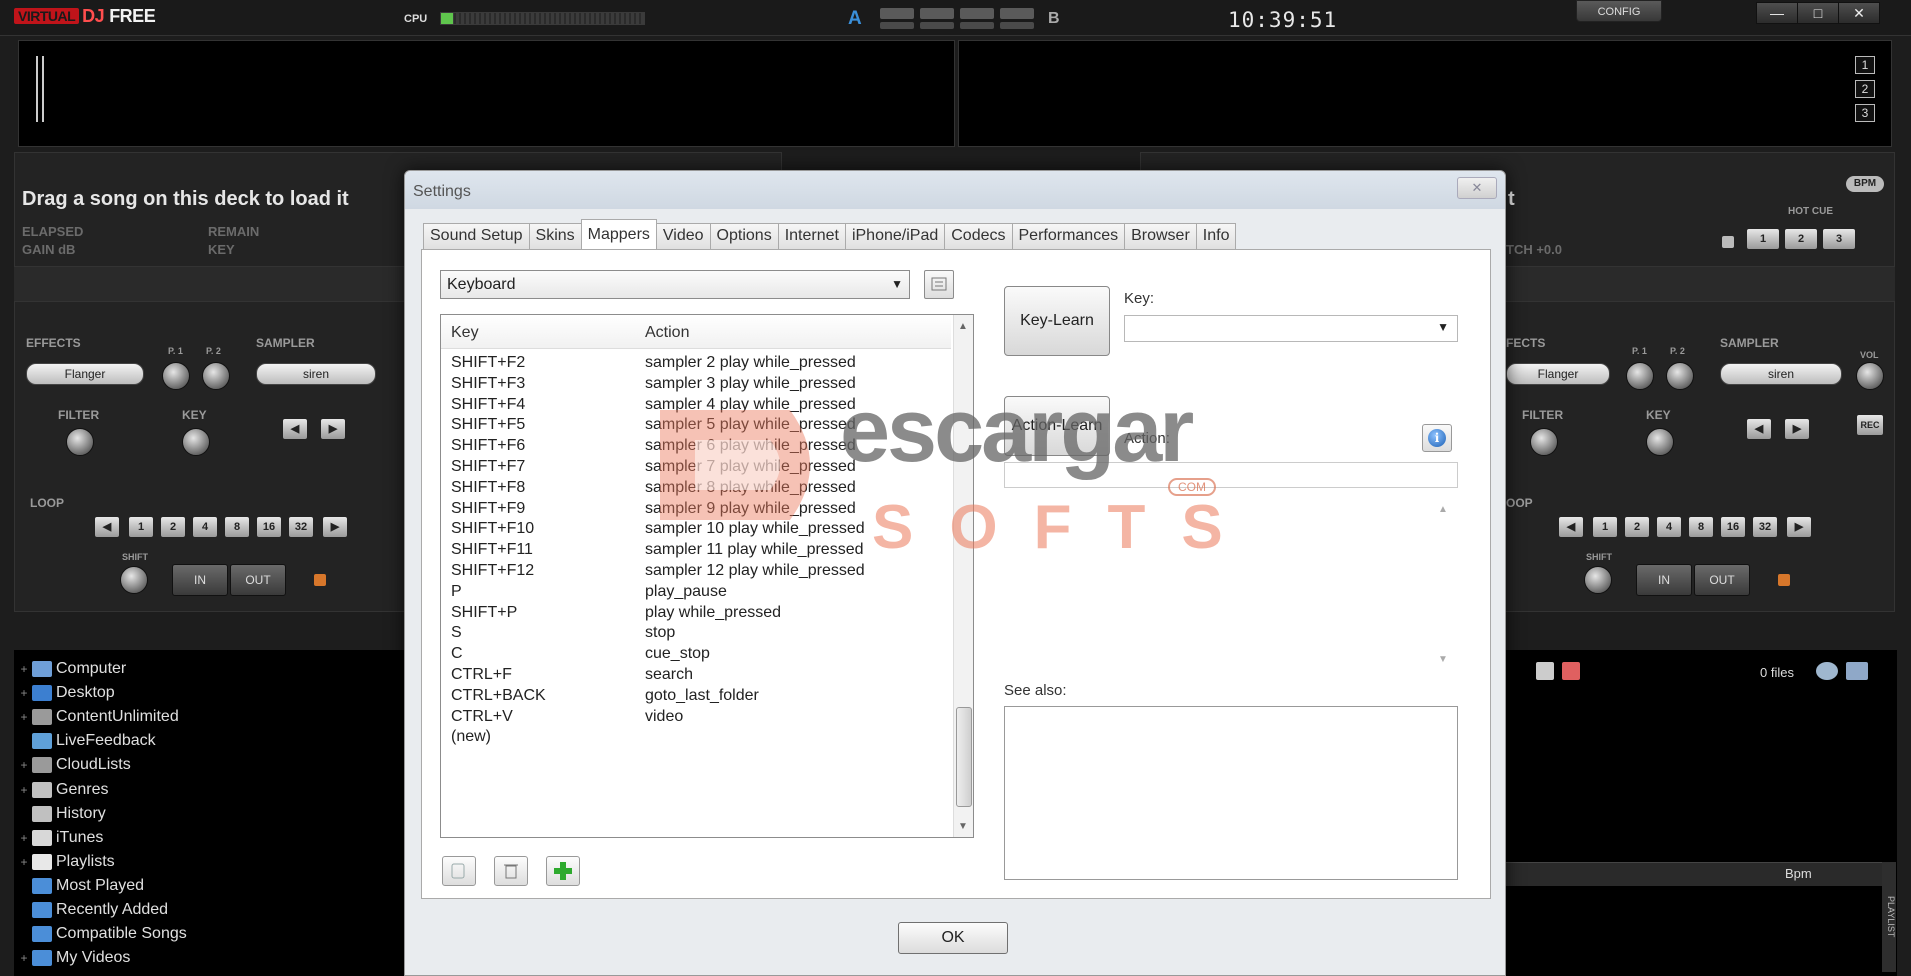 The height and width of the screenshot is (976, 1911). What do you see at coordinates (696, 737) in the screenshot?
I see `table-row: (new)` at bounding box center [696, 737].